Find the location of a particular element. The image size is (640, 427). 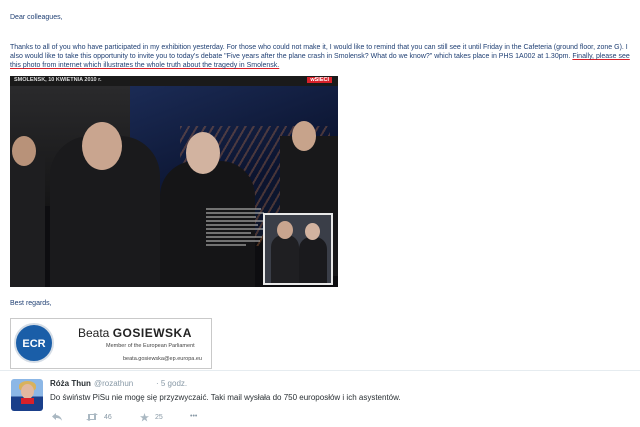

retweet-count: 46 is located at coordinates (107, 417).